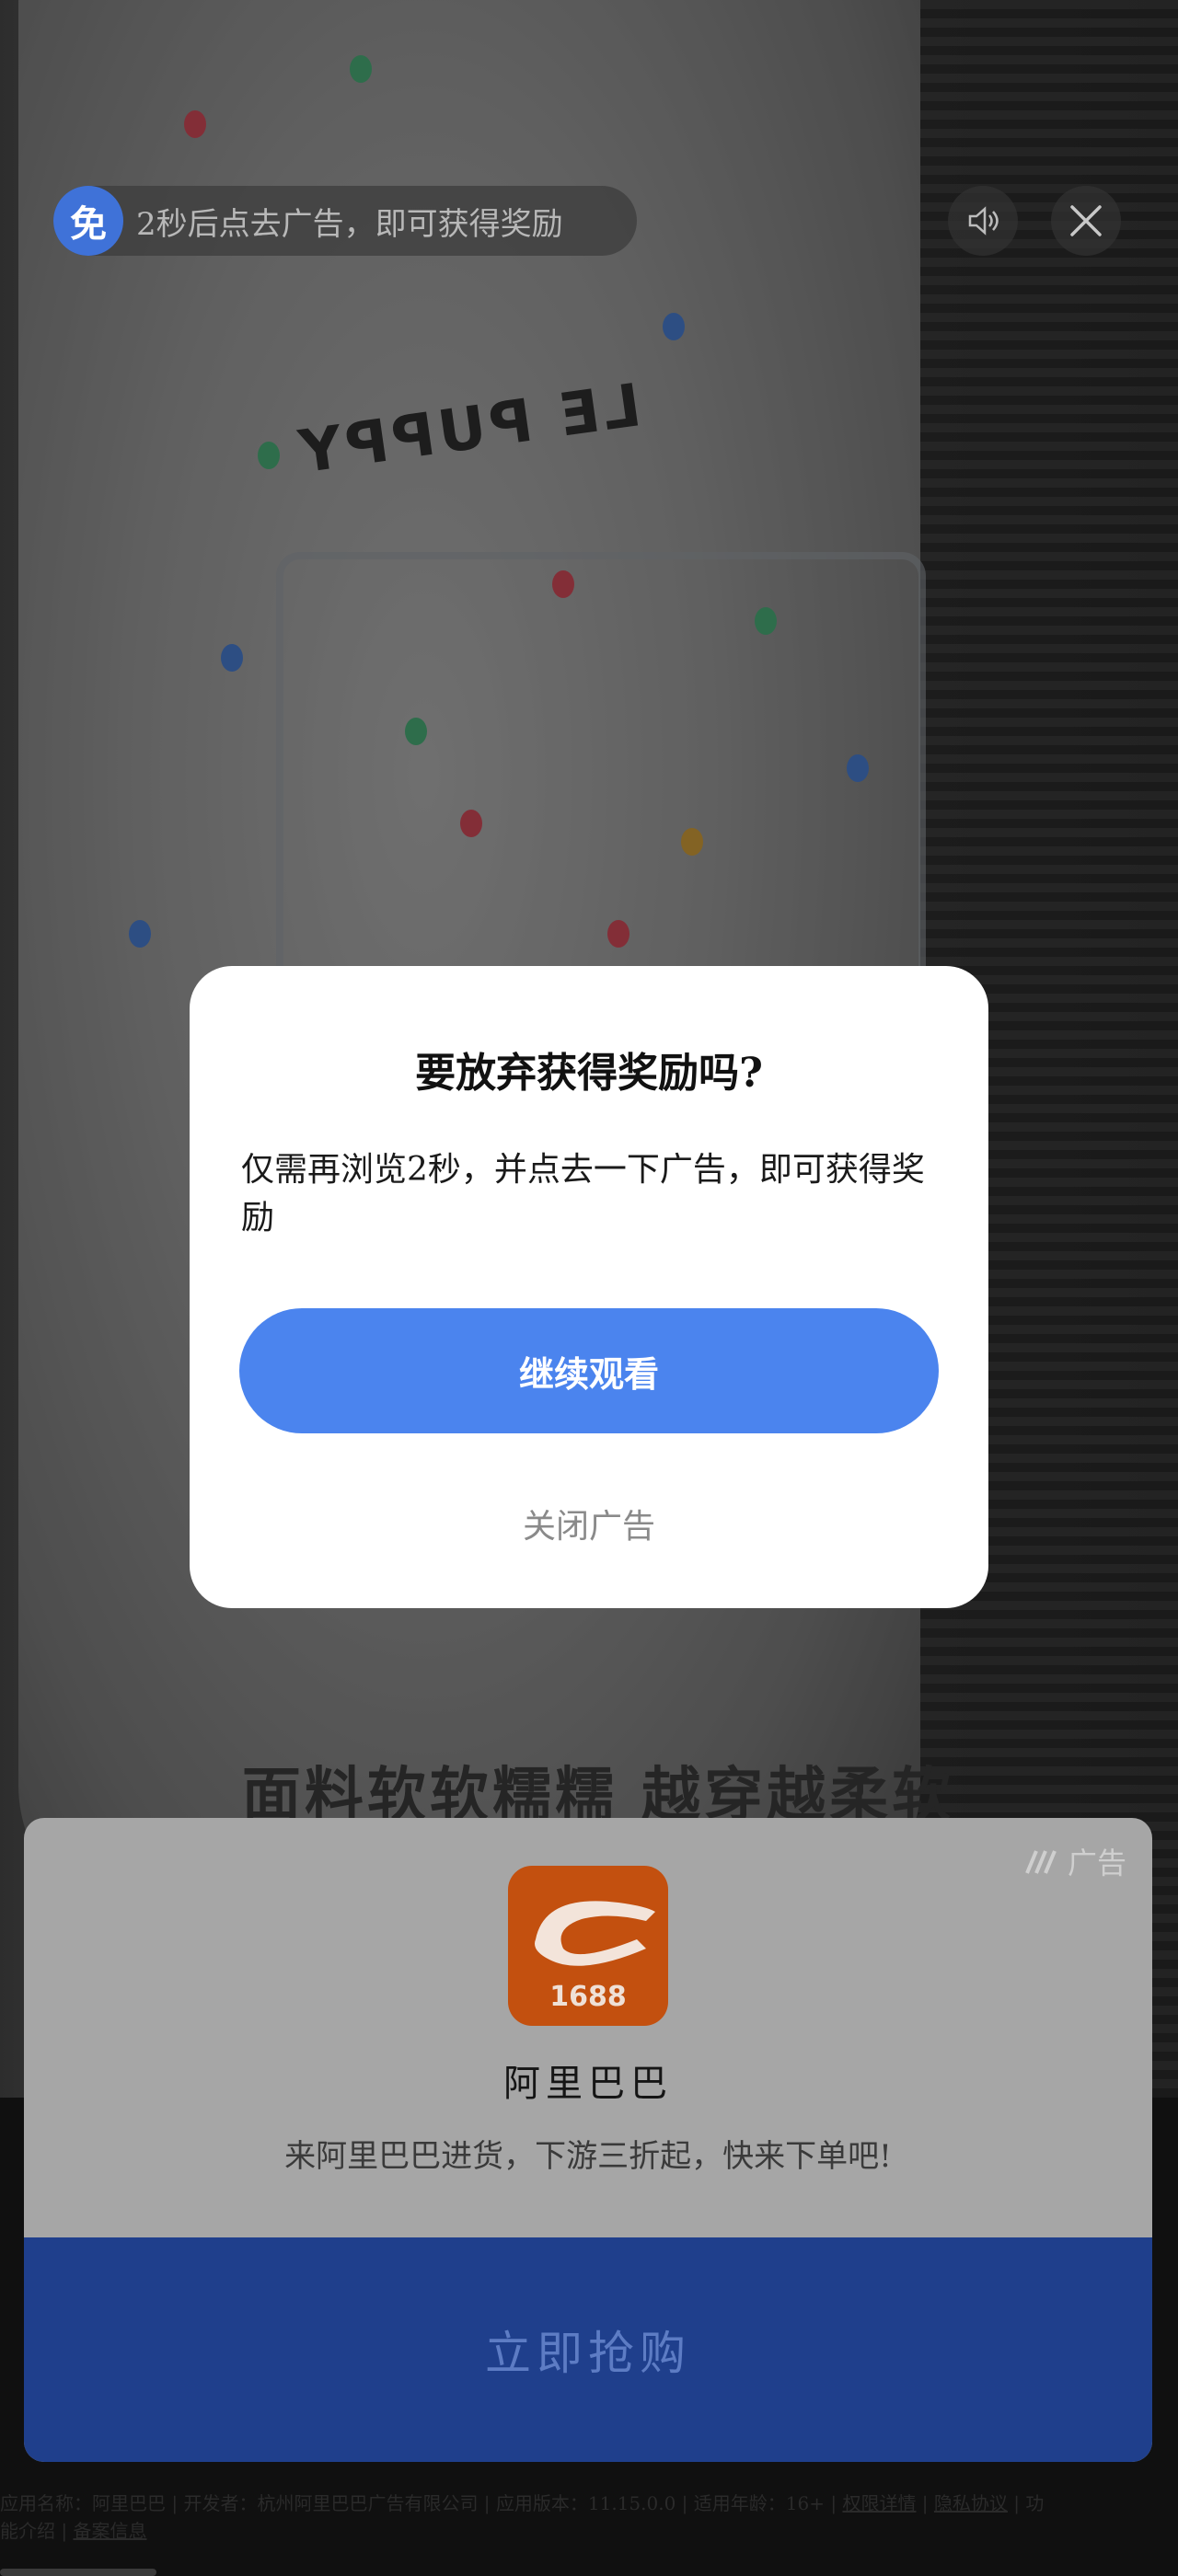  I want to click on ad-label: 广告, so click(1075, 1861).